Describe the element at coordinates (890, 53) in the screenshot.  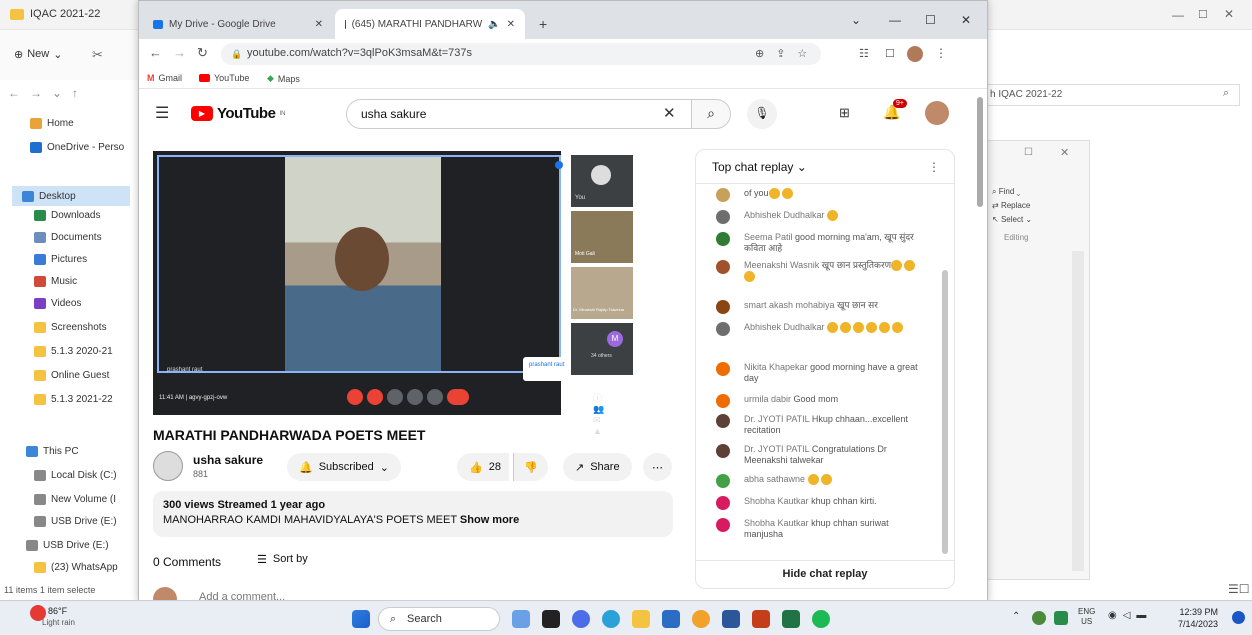
I see `side-panel-icon: ☐` at that location.